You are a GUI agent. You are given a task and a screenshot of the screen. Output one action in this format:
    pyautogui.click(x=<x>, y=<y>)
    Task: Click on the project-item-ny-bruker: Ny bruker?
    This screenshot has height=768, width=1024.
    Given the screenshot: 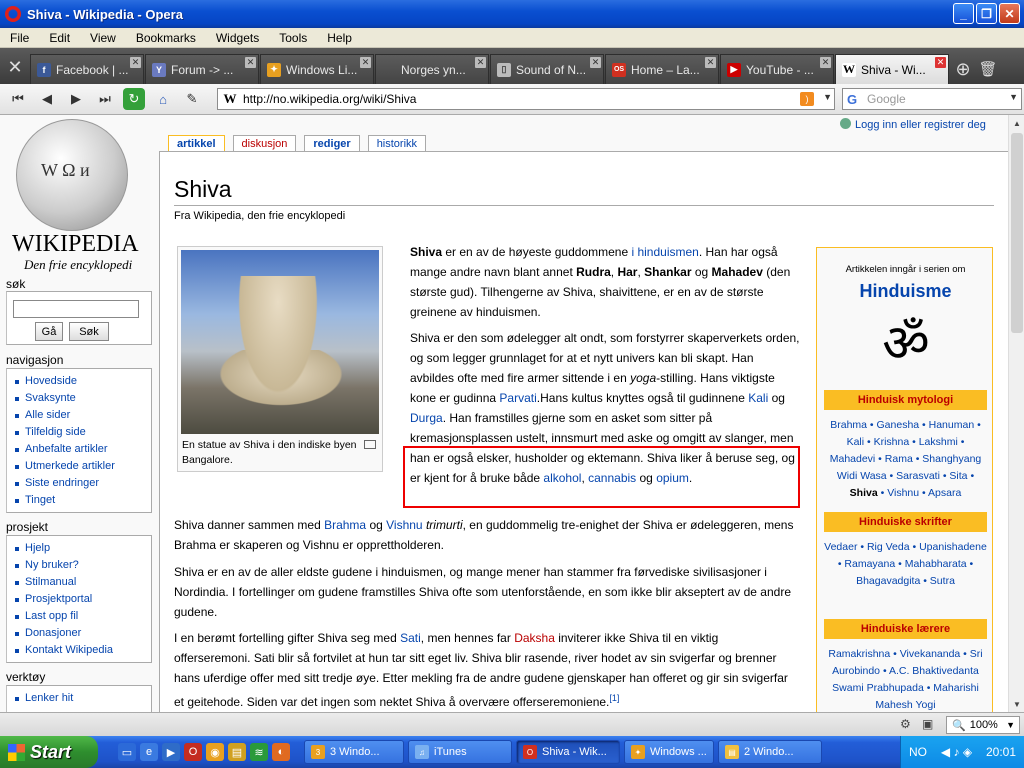 What is the action you would take?
    pyautogui.click(x=82, y=565)
    